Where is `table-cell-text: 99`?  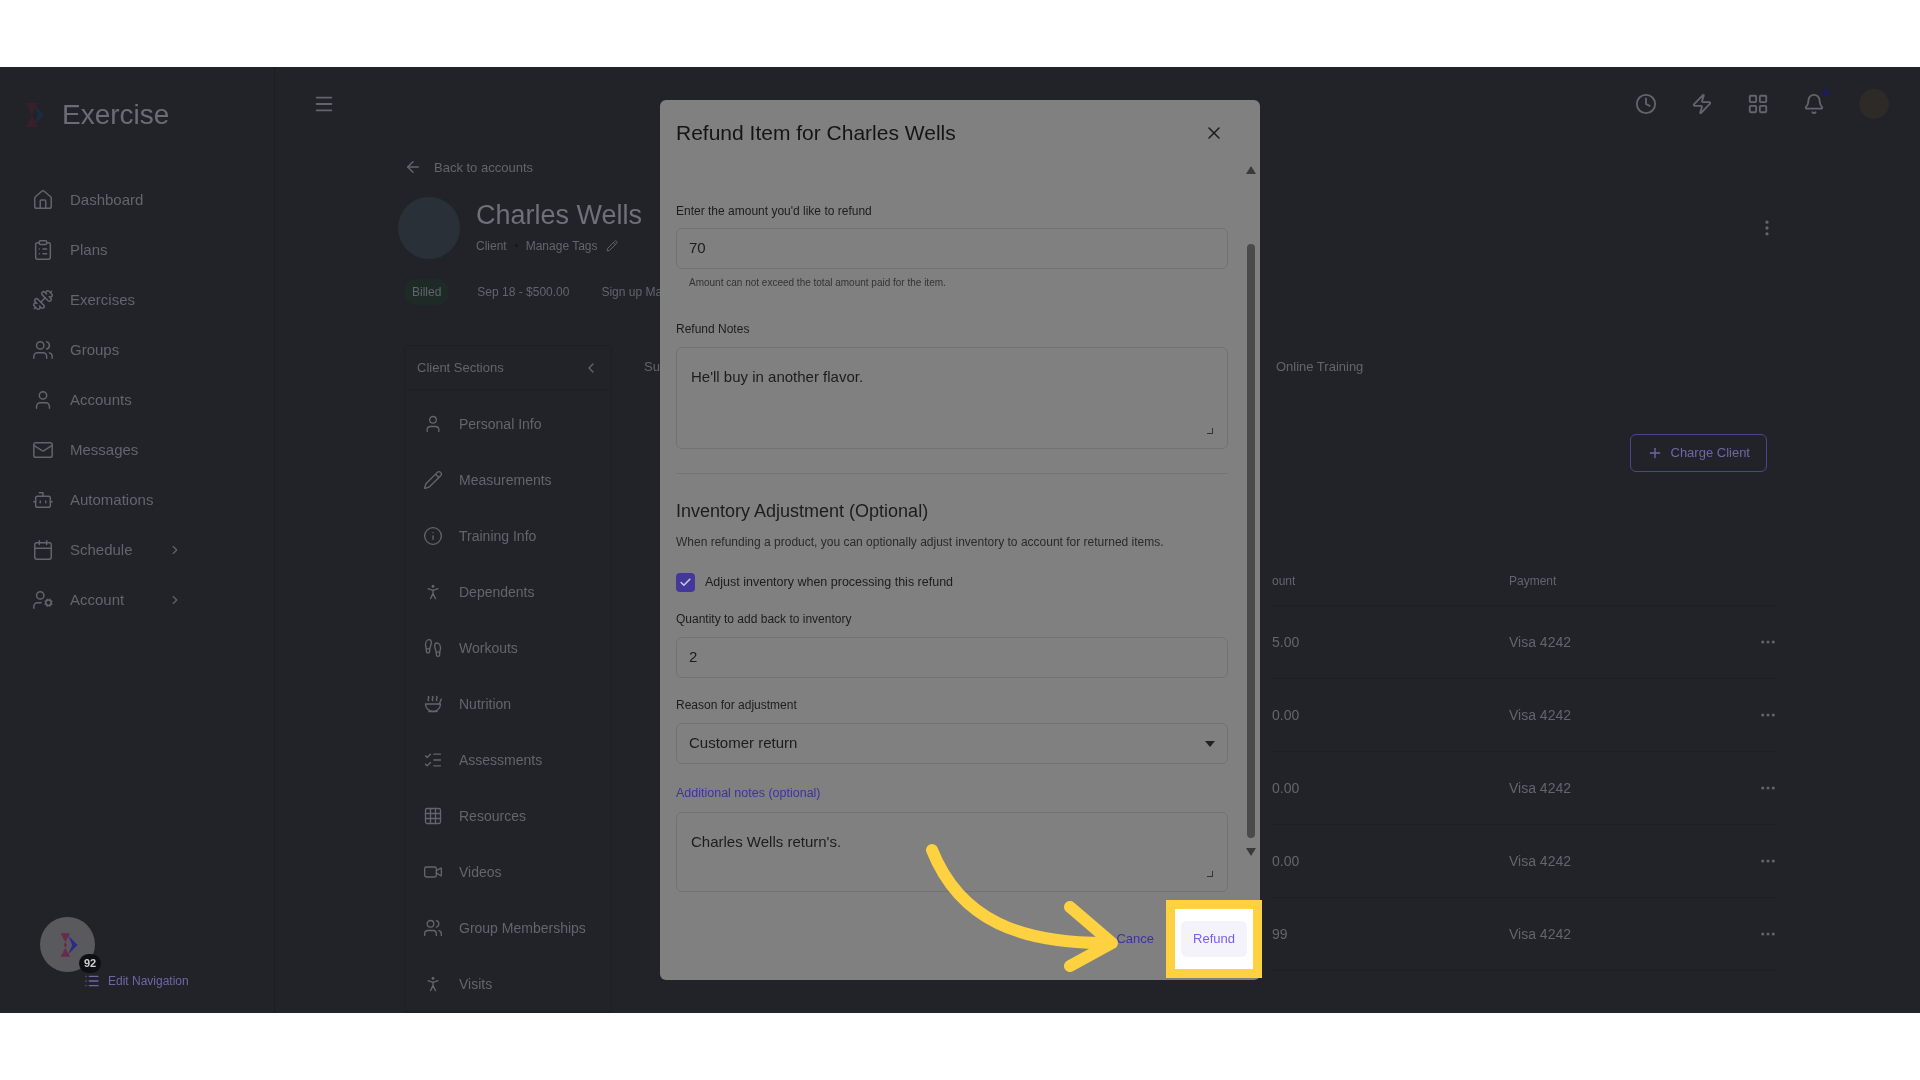
table-cell-text: 99 is located at coordinates (1280, 934).